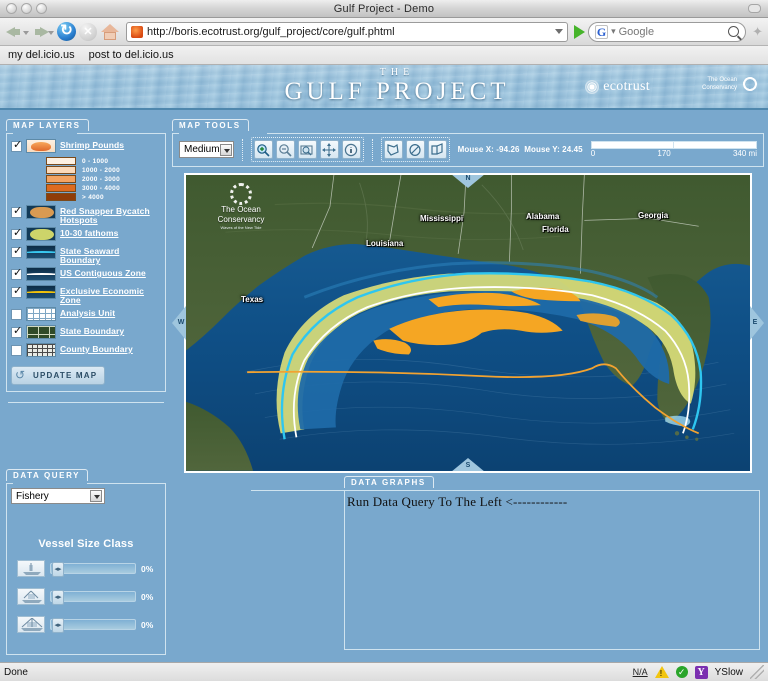  What do you see at coordinates (16, 273) in the screenshot?
I see `layer-checkbox-us-contiguous-zone` at bounding box center [16, 273].